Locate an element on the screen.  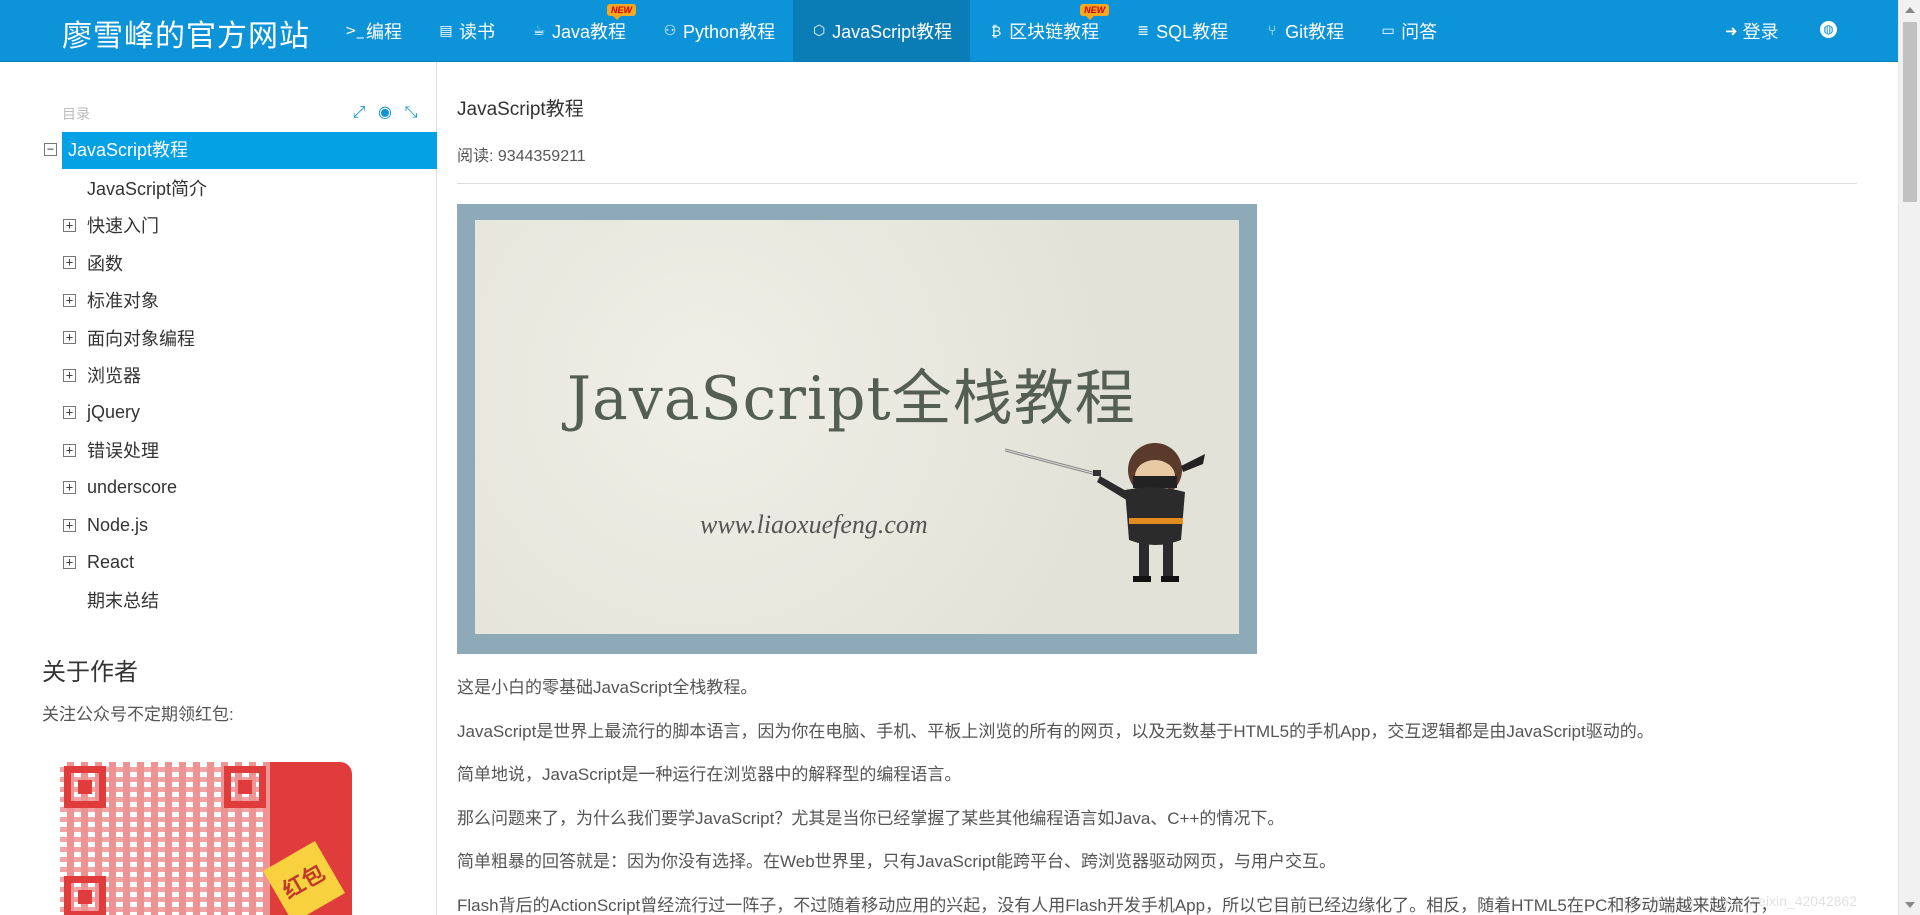
nav-item-label: Java教程 is located at coordinates (589, 32).